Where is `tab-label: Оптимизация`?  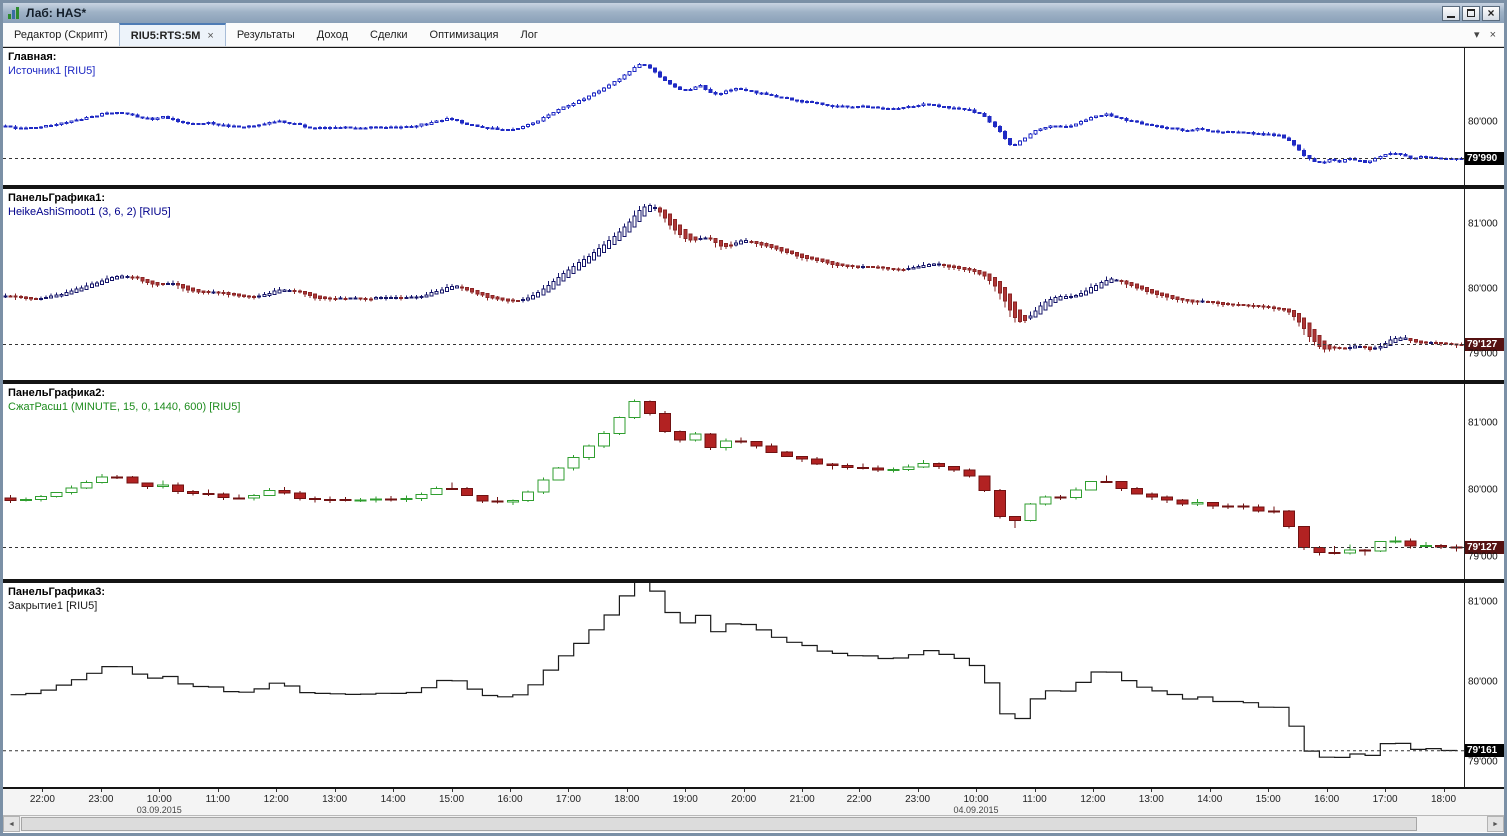 tab-label: Оптимизация is located at coordinates (464, 34).